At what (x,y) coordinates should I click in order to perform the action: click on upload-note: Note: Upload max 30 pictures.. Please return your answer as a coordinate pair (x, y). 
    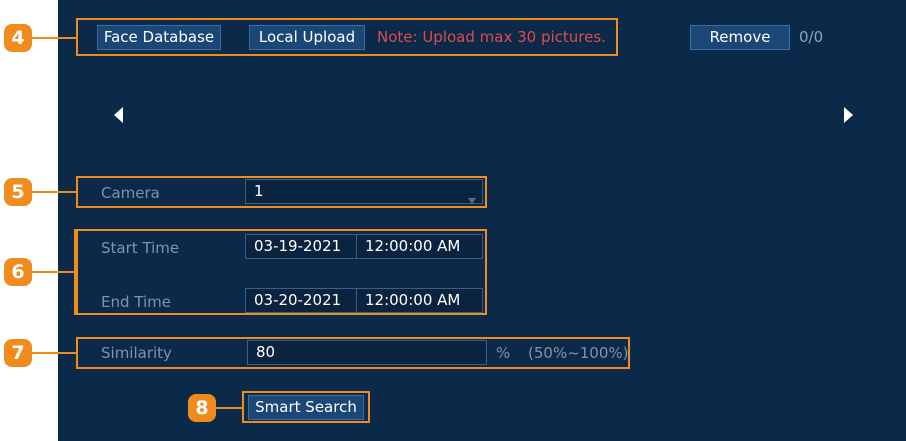
    Looking at the image, I should click on (491, 37).